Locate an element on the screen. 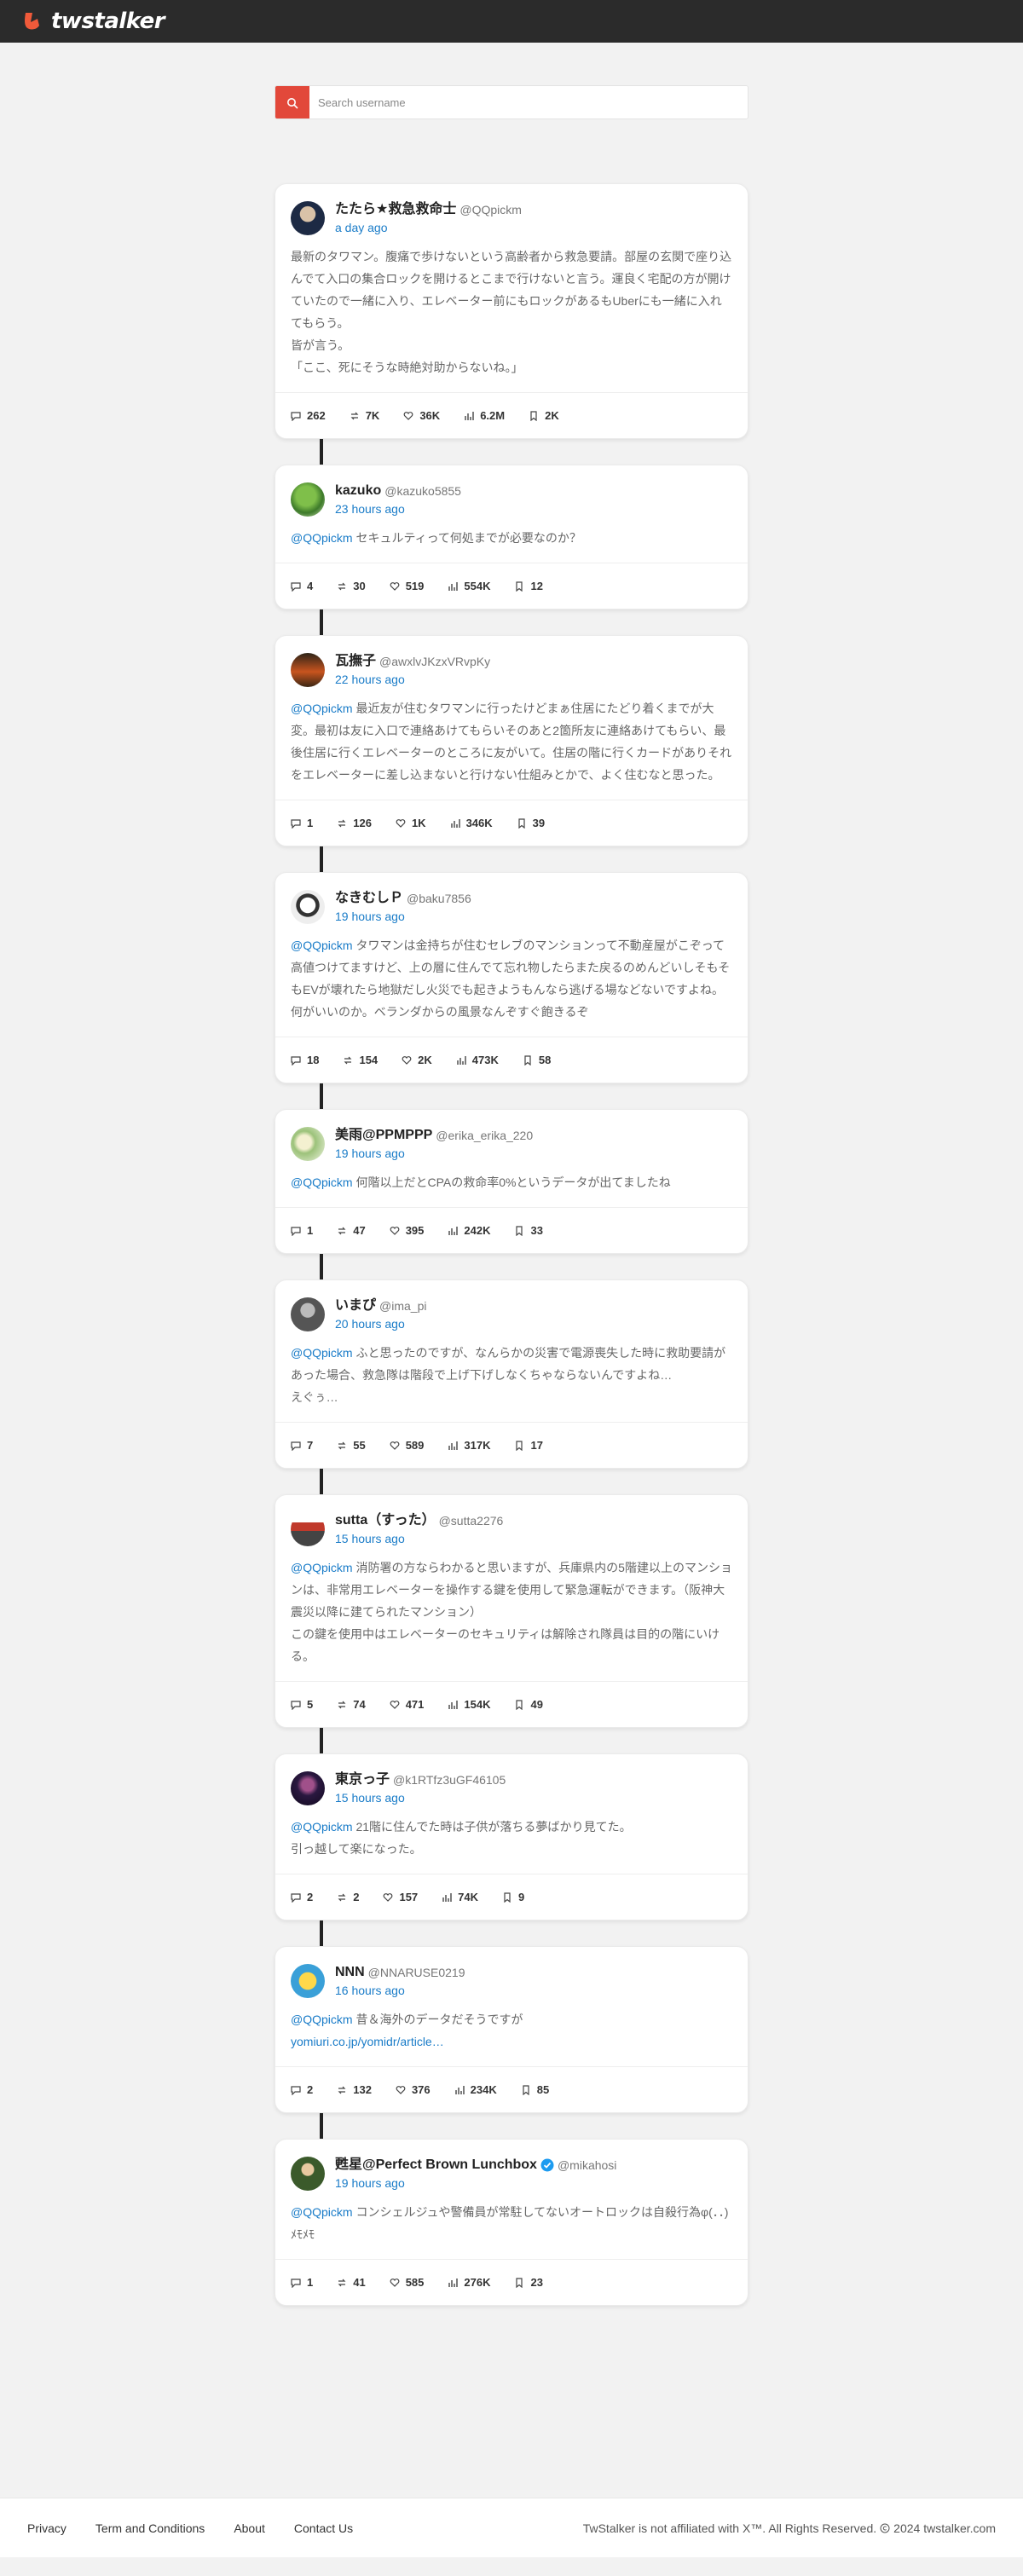 The image size is (1023, 2576). stat-views: 6.2M is located at coordinates (485, 415).